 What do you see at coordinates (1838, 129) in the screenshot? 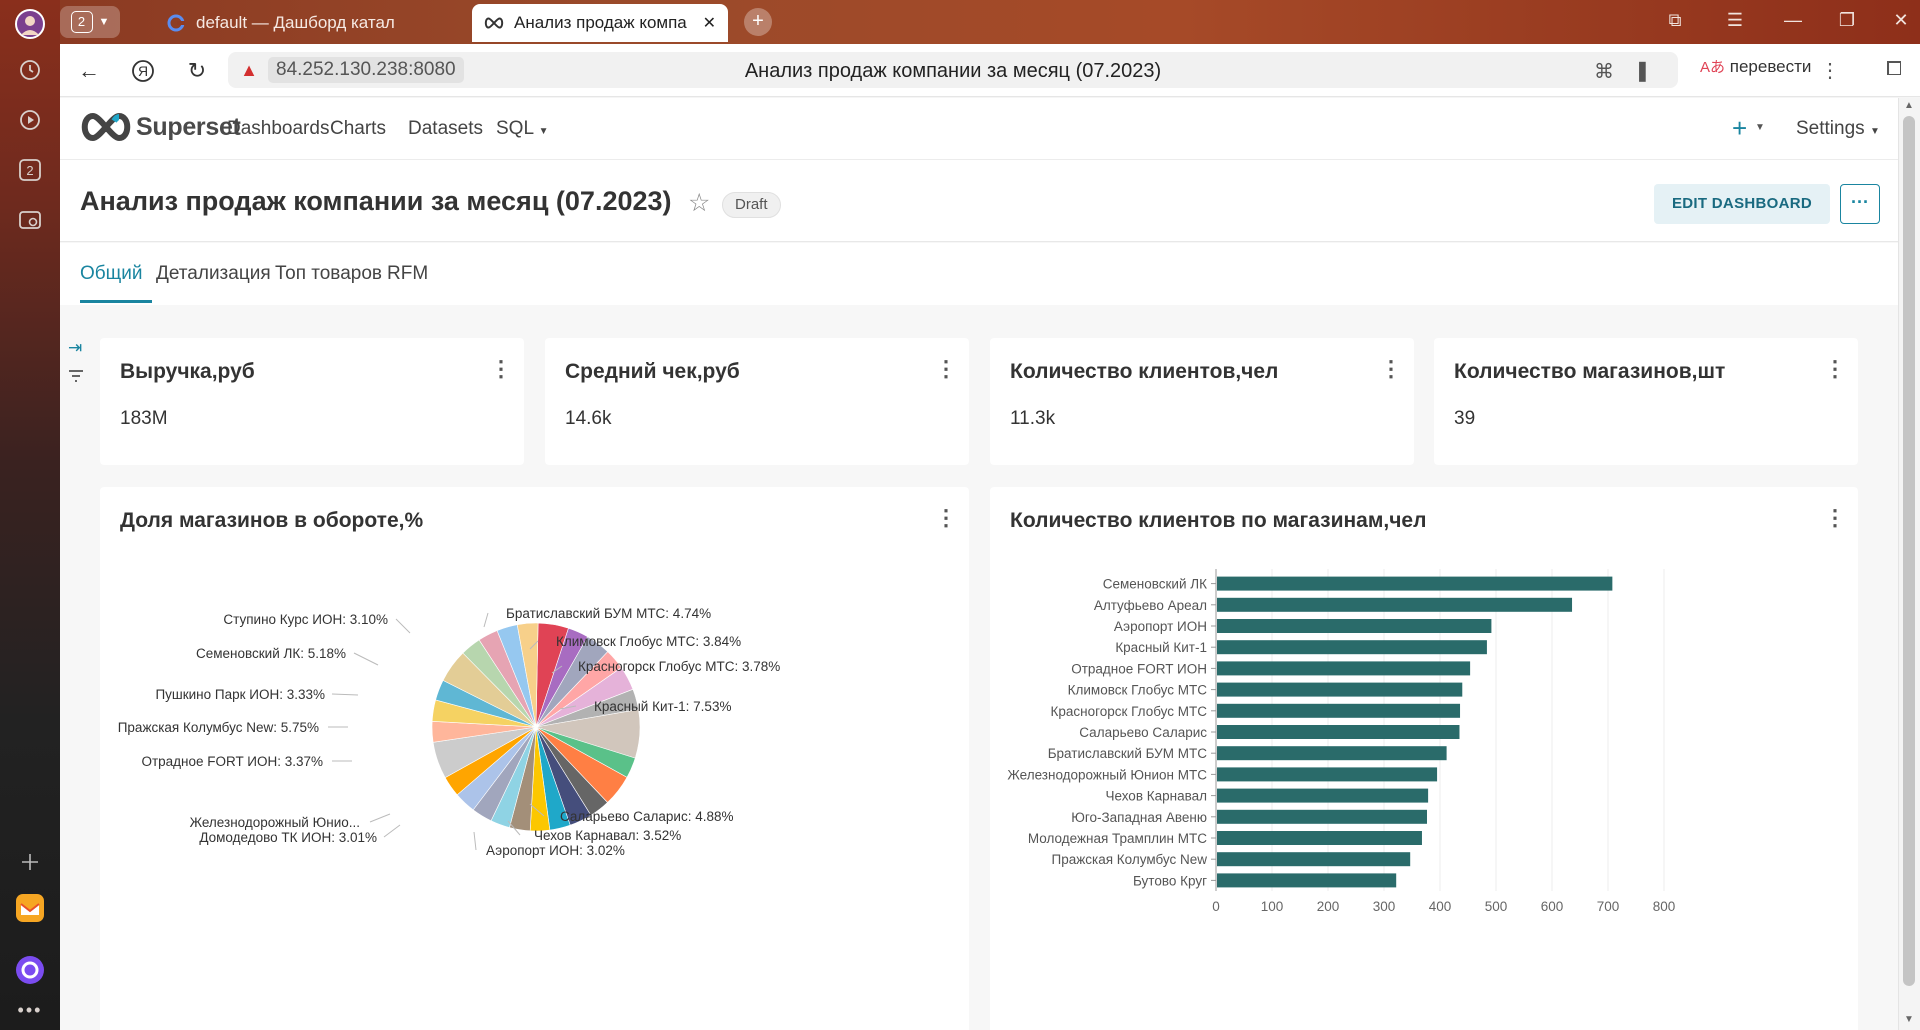
I see `settings-menu: Settings ▼` at bounding box center [1838, 129].